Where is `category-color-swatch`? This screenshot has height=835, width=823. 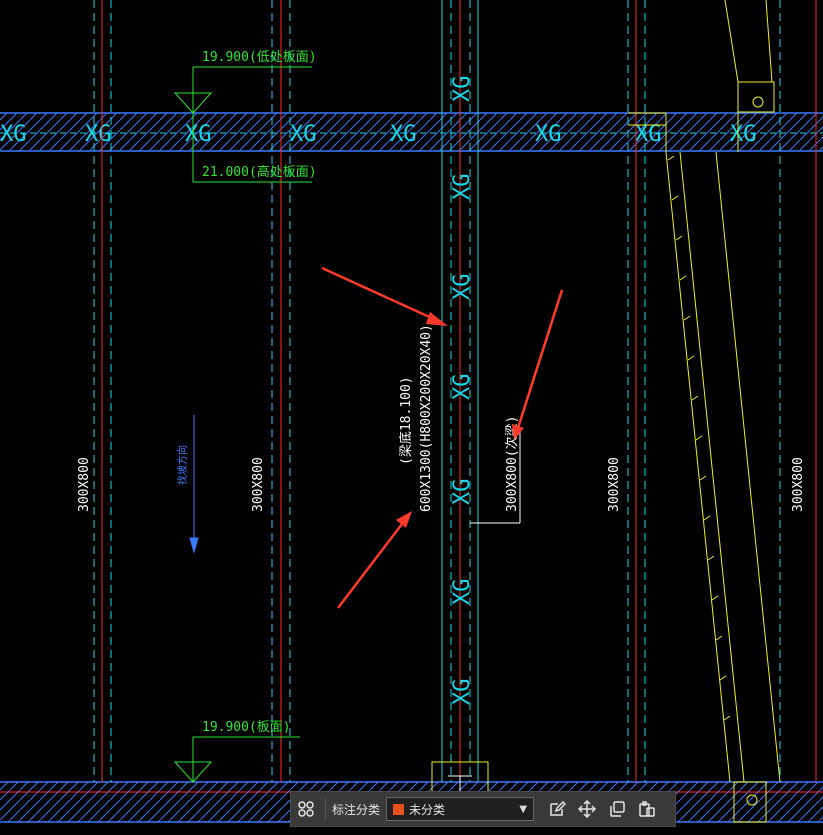 category-color-swatch is located at coordinates (399, 809).